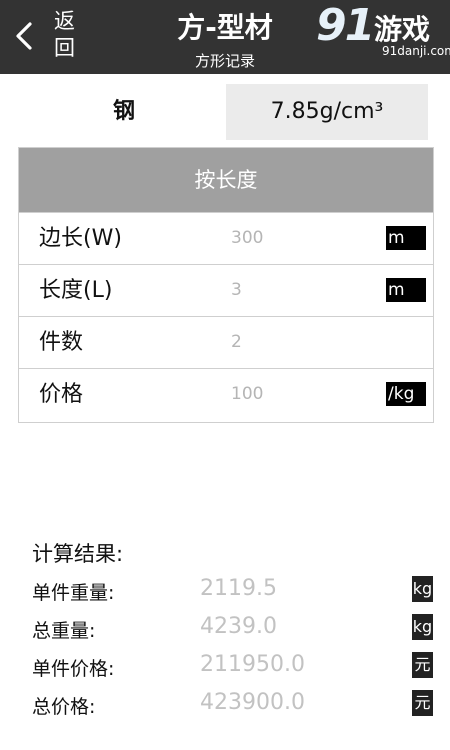 The height and width of the screenshot is (750, 450). I want to click on watermark-text: 游戏, so click(402, 29).